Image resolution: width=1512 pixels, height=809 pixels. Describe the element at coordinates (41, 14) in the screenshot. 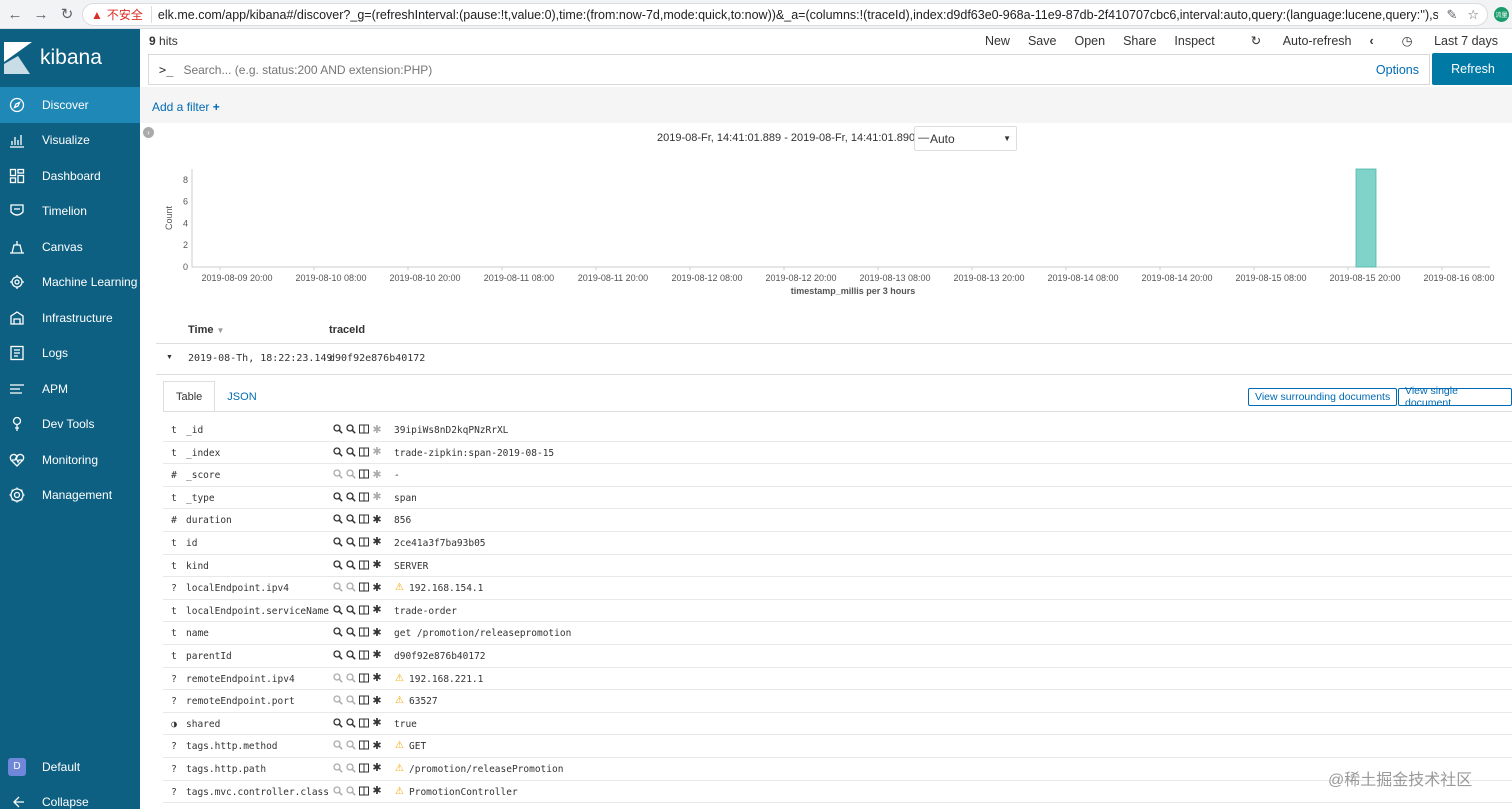

I see `forward-arrow-icon: →` at that location.